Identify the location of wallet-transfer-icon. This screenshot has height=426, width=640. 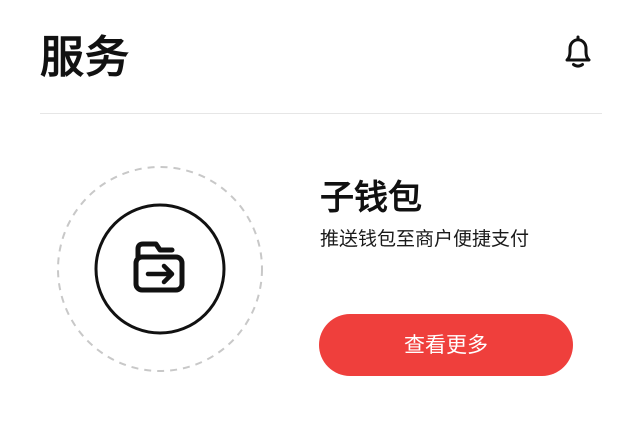
(159, 267).